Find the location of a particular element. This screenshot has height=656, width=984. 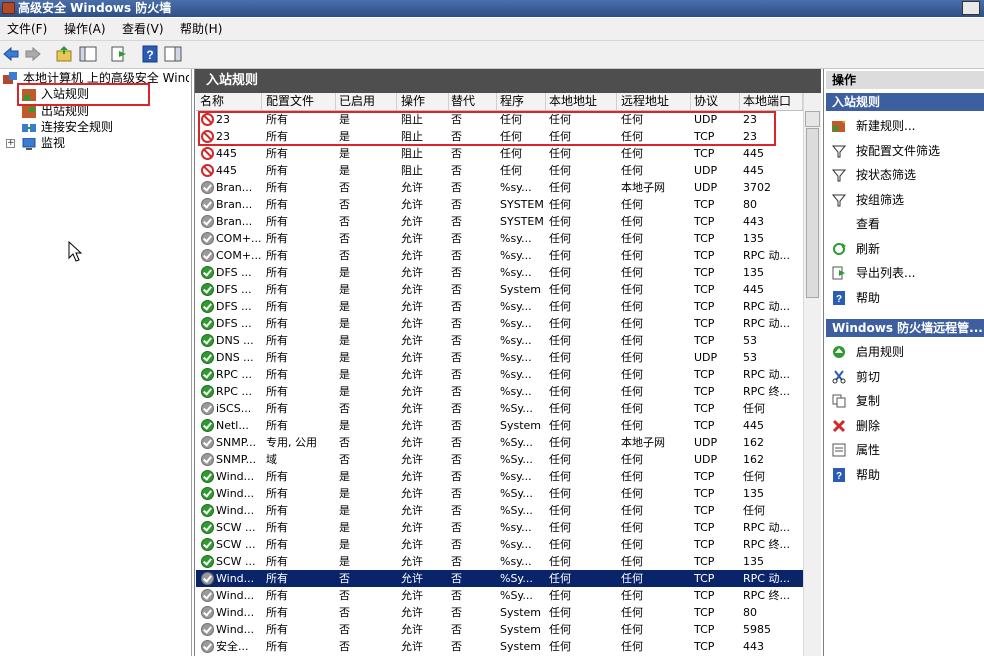

forward-icon is located at coordinates (33, 54).